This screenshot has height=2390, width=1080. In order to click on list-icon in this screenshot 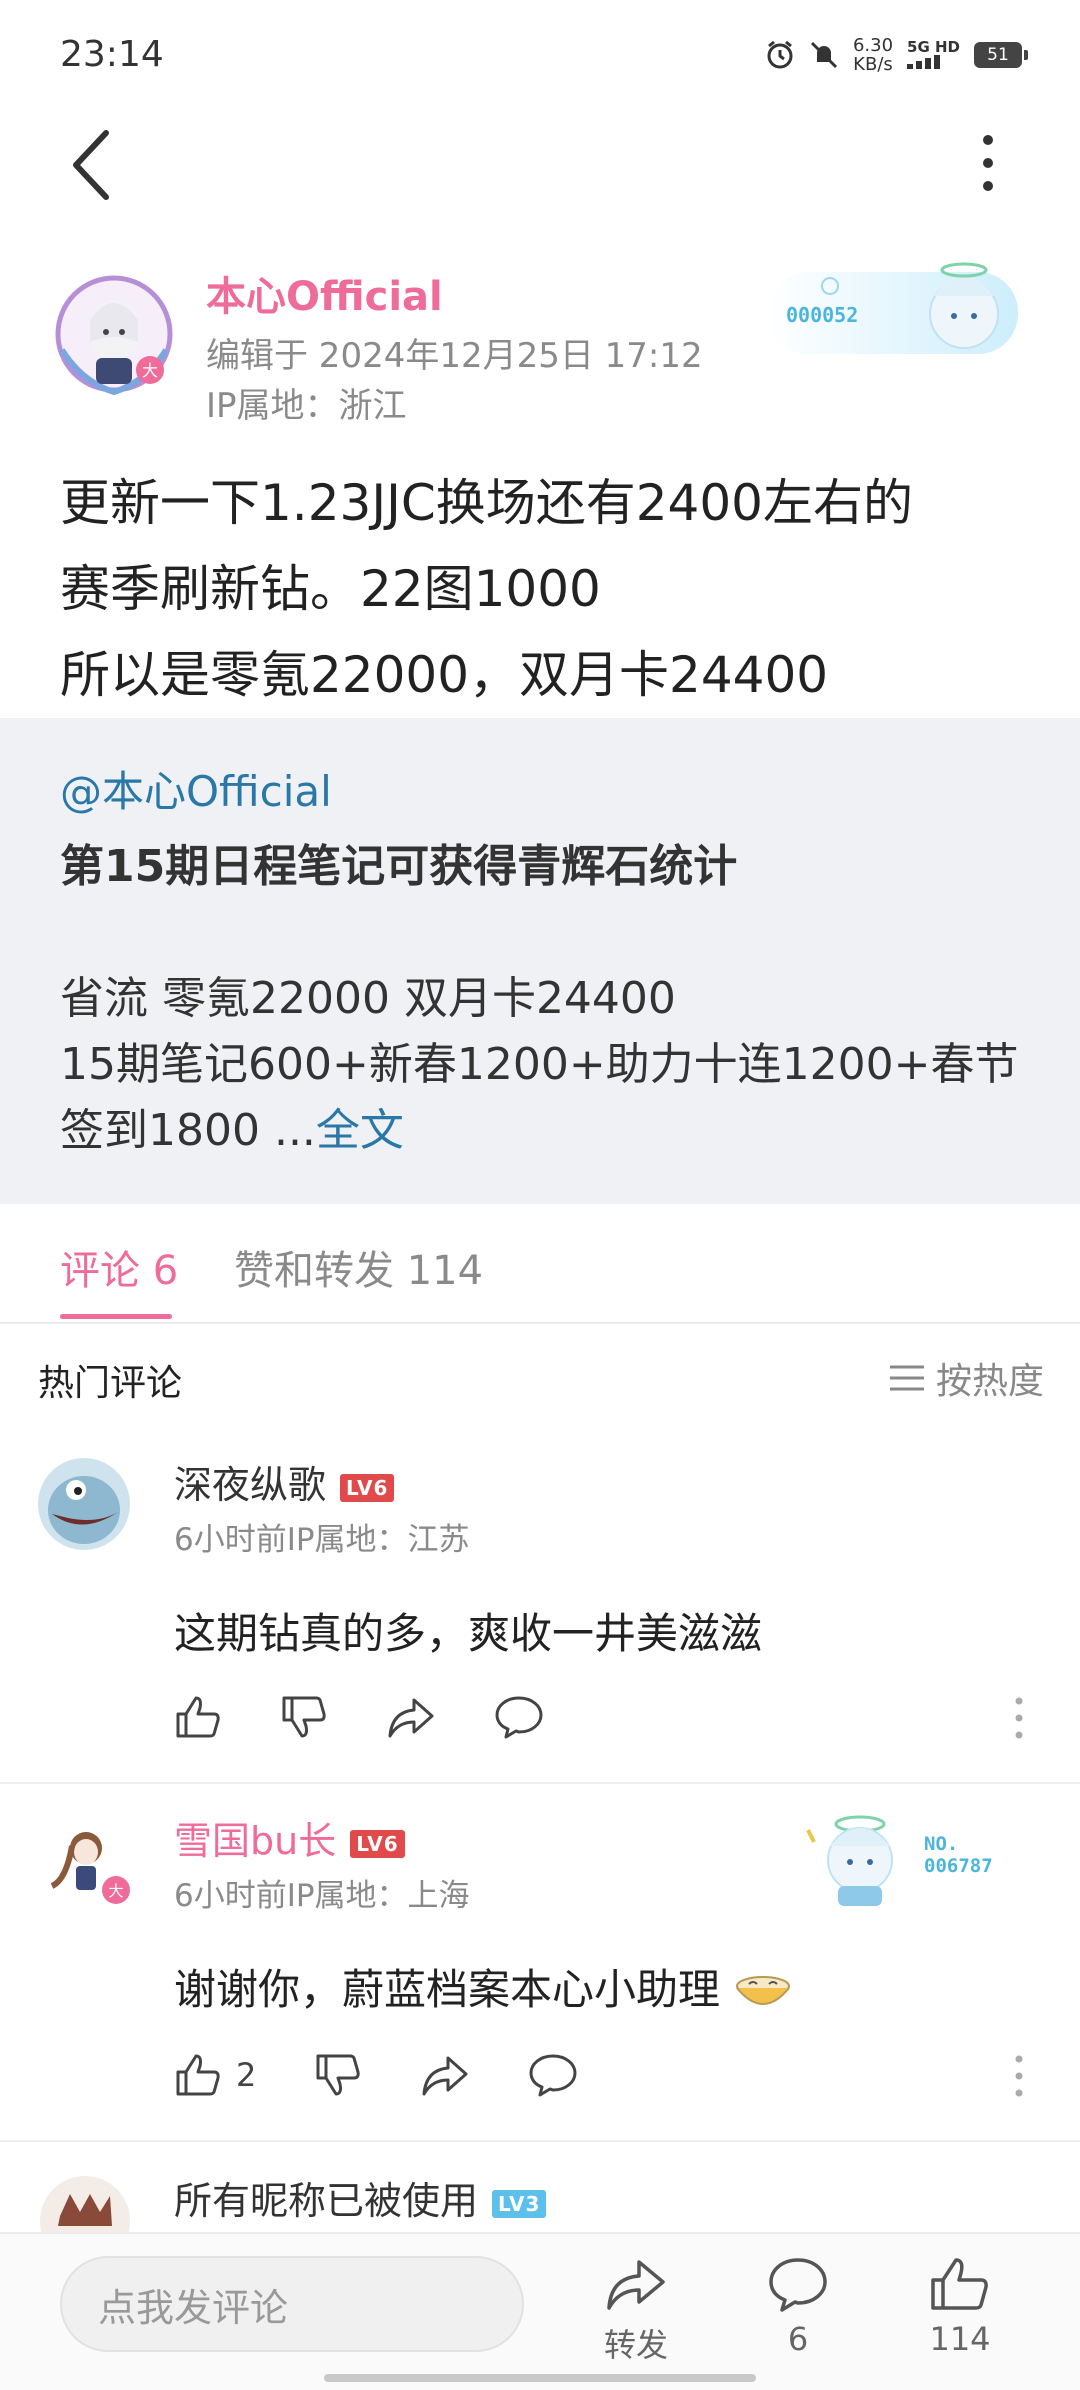, I will do `click(906, 1378)`.